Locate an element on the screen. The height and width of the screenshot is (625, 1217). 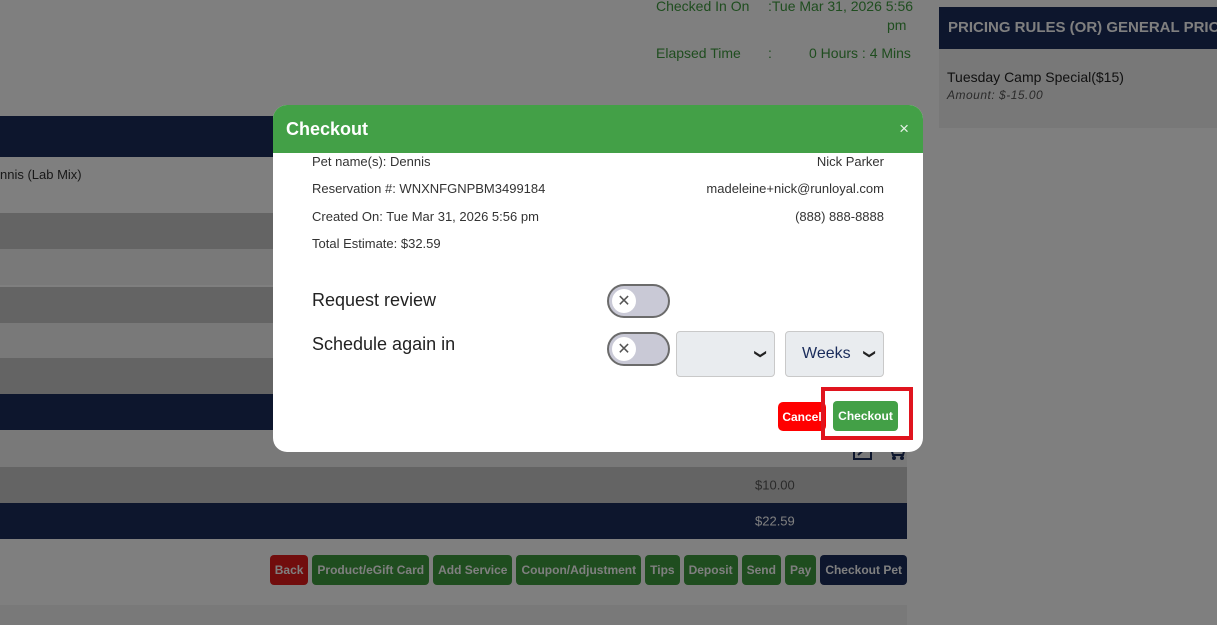
owner-name: Nick Parker is located at coordinates (850, 161).